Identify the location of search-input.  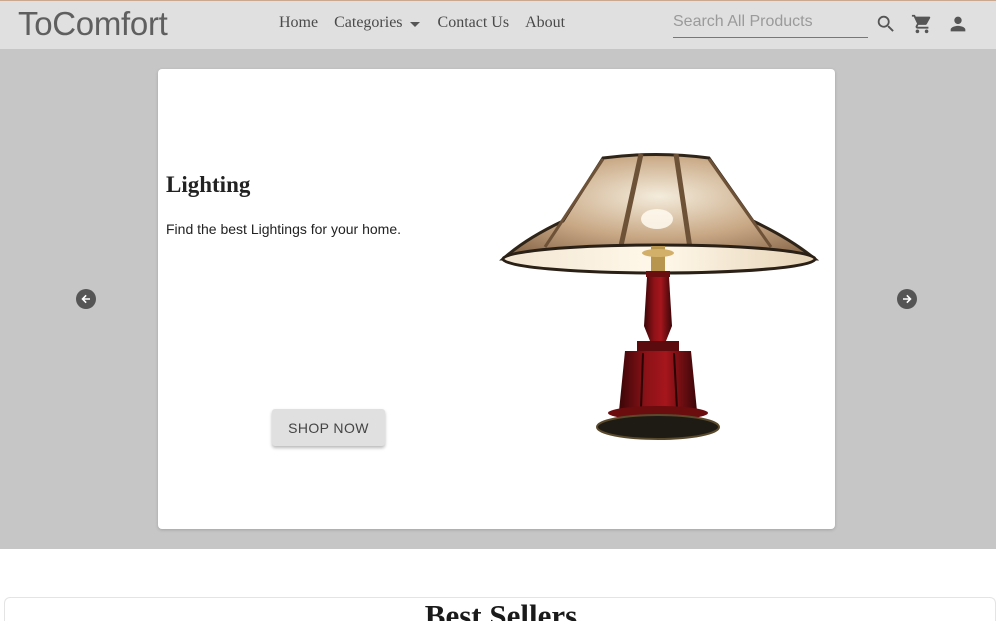
(770, 22).